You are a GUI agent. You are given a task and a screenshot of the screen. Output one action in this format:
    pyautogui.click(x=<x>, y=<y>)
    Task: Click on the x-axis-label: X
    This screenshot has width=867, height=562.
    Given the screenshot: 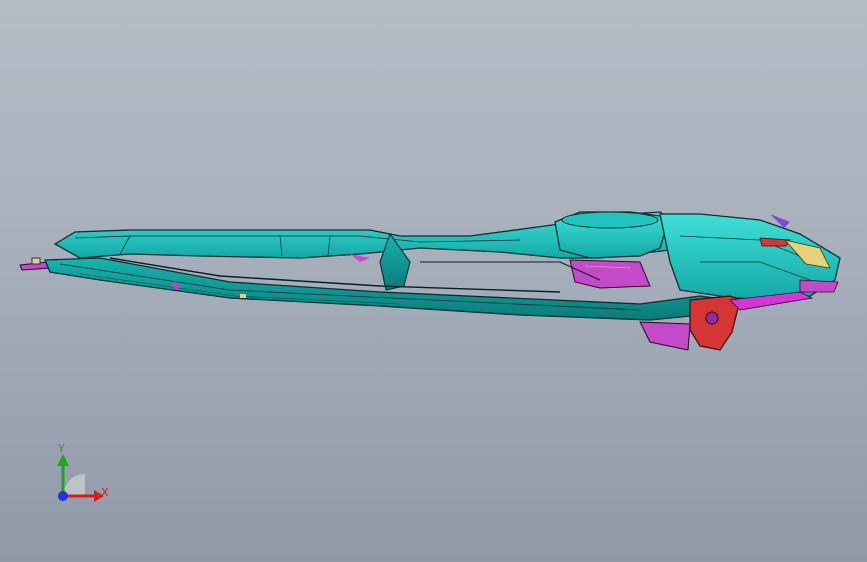 What is the action you would take?
    pyautogui.click(x=105, y=492)
    